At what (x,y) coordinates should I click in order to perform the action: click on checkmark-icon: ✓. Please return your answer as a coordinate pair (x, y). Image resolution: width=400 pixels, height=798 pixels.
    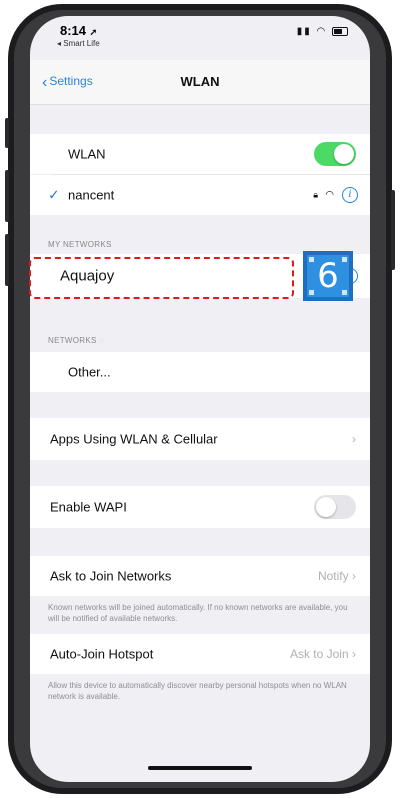
    Looking at the image, I should click on (54, 194).